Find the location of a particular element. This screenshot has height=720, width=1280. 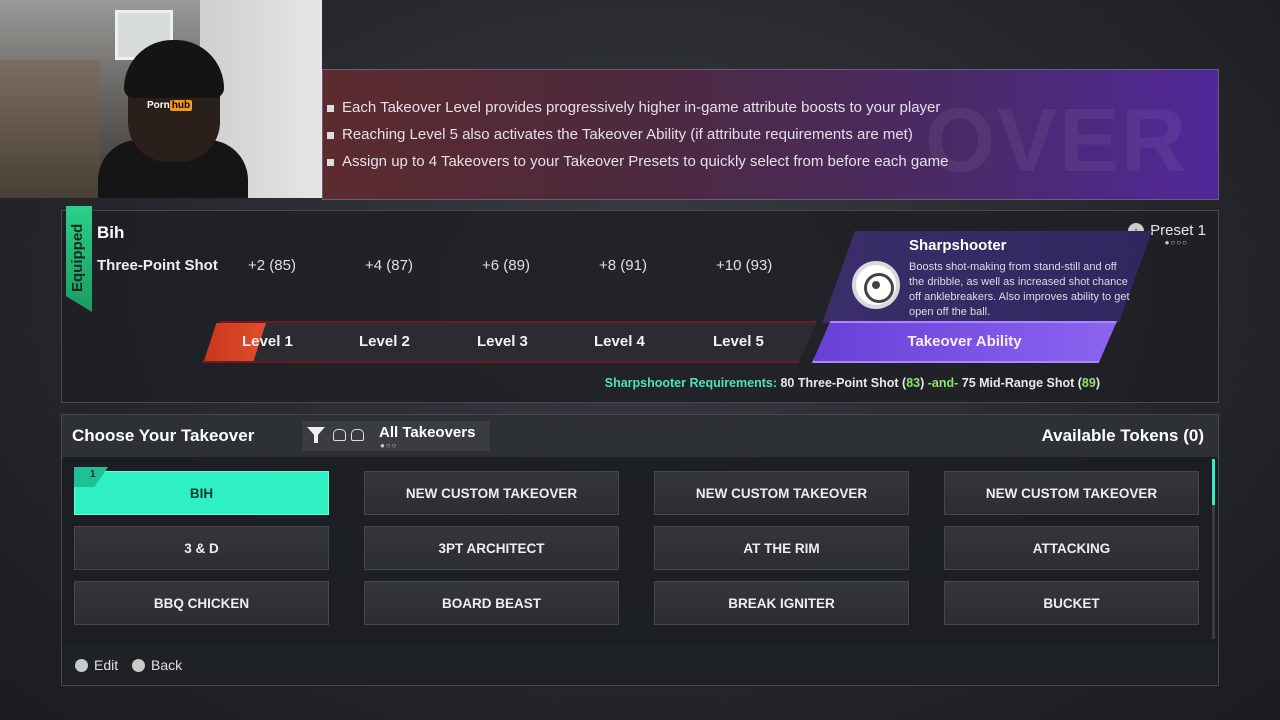

takeover-name: Bih is located at coordinates (111, 232).